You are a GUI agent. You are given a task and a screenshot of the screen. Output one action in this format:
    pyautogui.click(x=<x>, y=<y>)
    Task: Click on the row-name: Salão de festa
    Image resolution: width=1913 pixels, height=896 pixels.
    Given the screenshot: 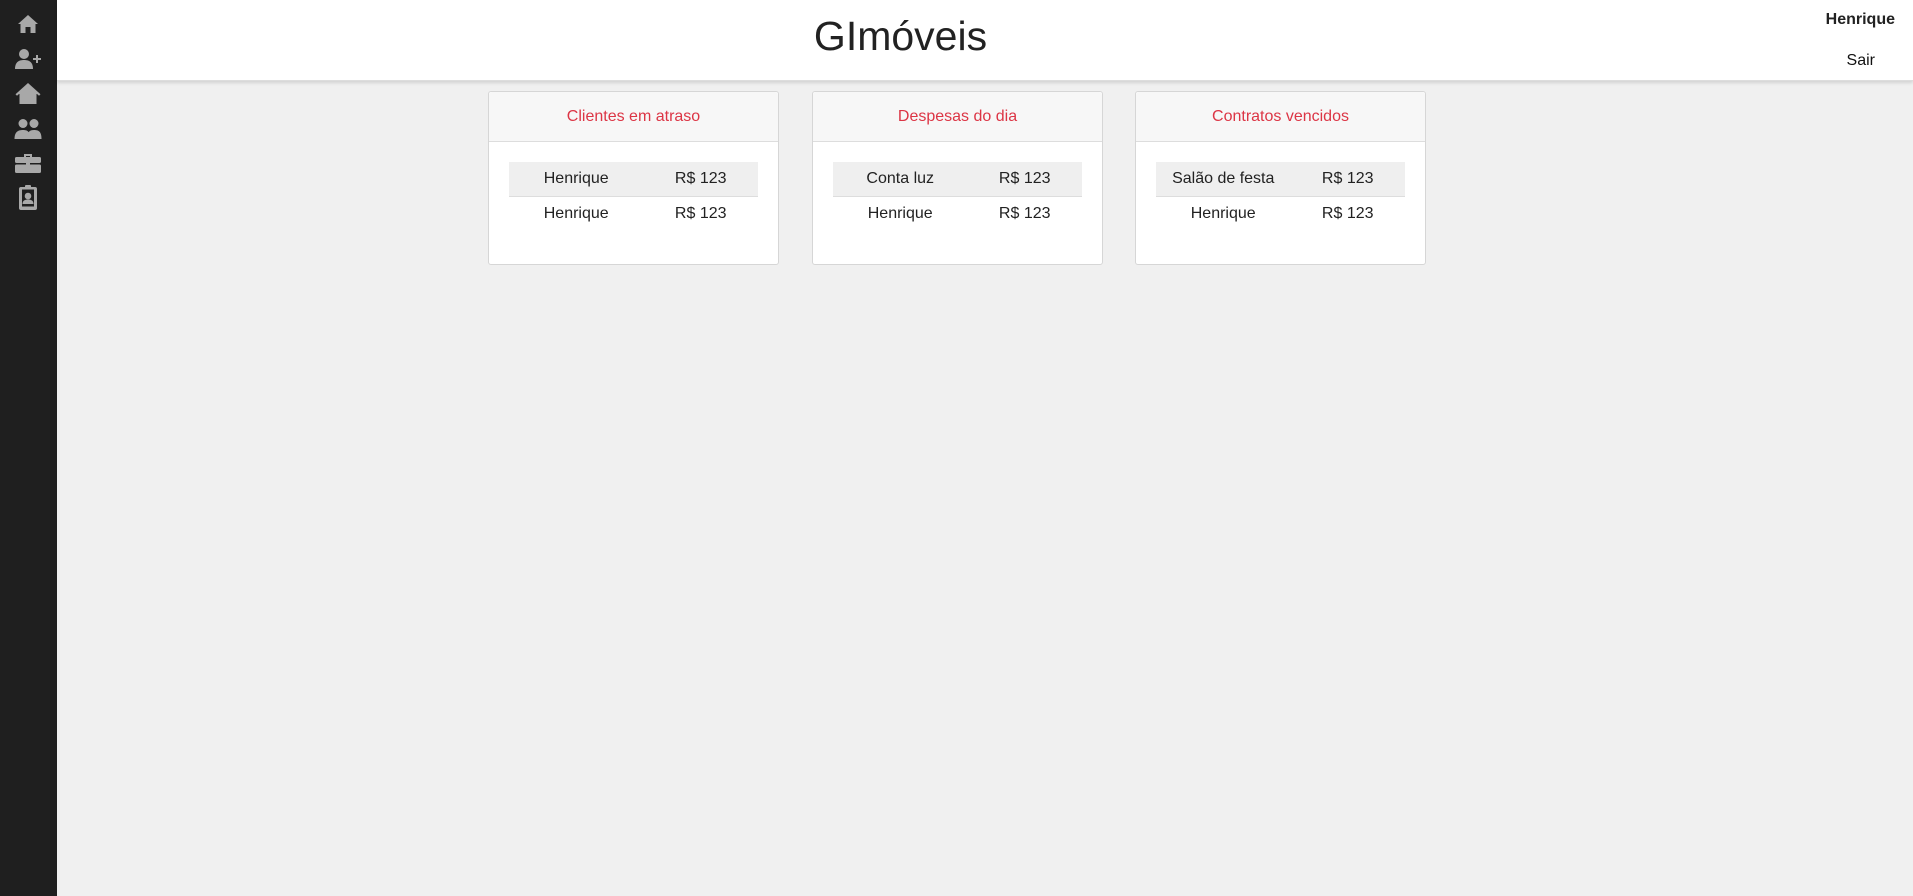 What is the action you would take?
    pyautogui.click(x=1223, y=179)
    